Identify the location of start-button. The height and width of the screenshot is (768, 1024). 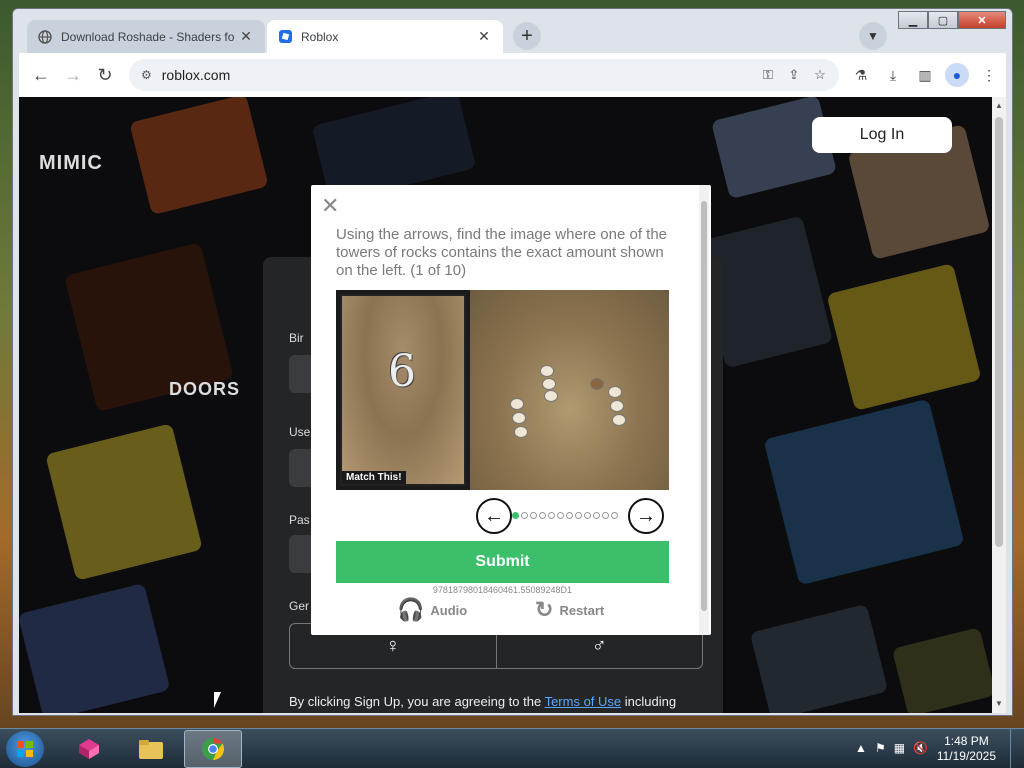
(25, 749).